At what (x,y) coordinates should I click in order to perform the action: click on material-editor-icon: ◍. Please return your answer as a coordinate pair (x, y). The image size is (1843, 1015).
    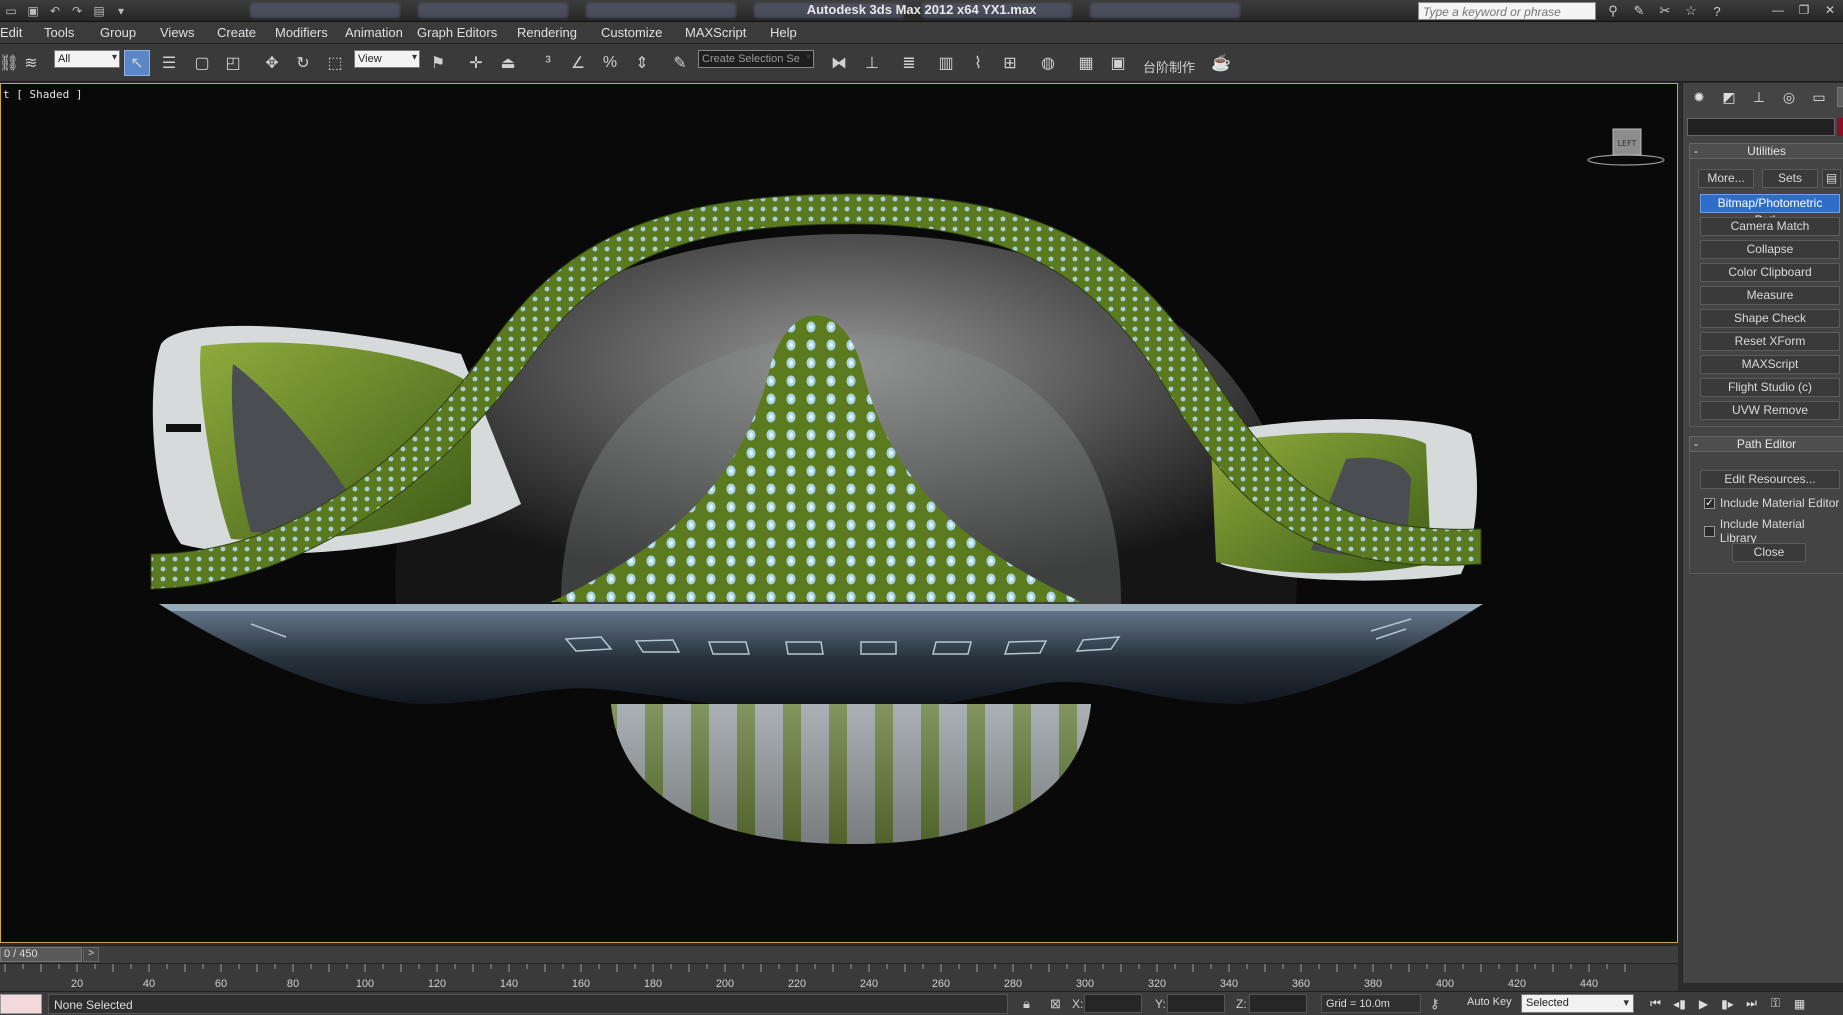
    Looking at the image, I should click on (1048, 63).